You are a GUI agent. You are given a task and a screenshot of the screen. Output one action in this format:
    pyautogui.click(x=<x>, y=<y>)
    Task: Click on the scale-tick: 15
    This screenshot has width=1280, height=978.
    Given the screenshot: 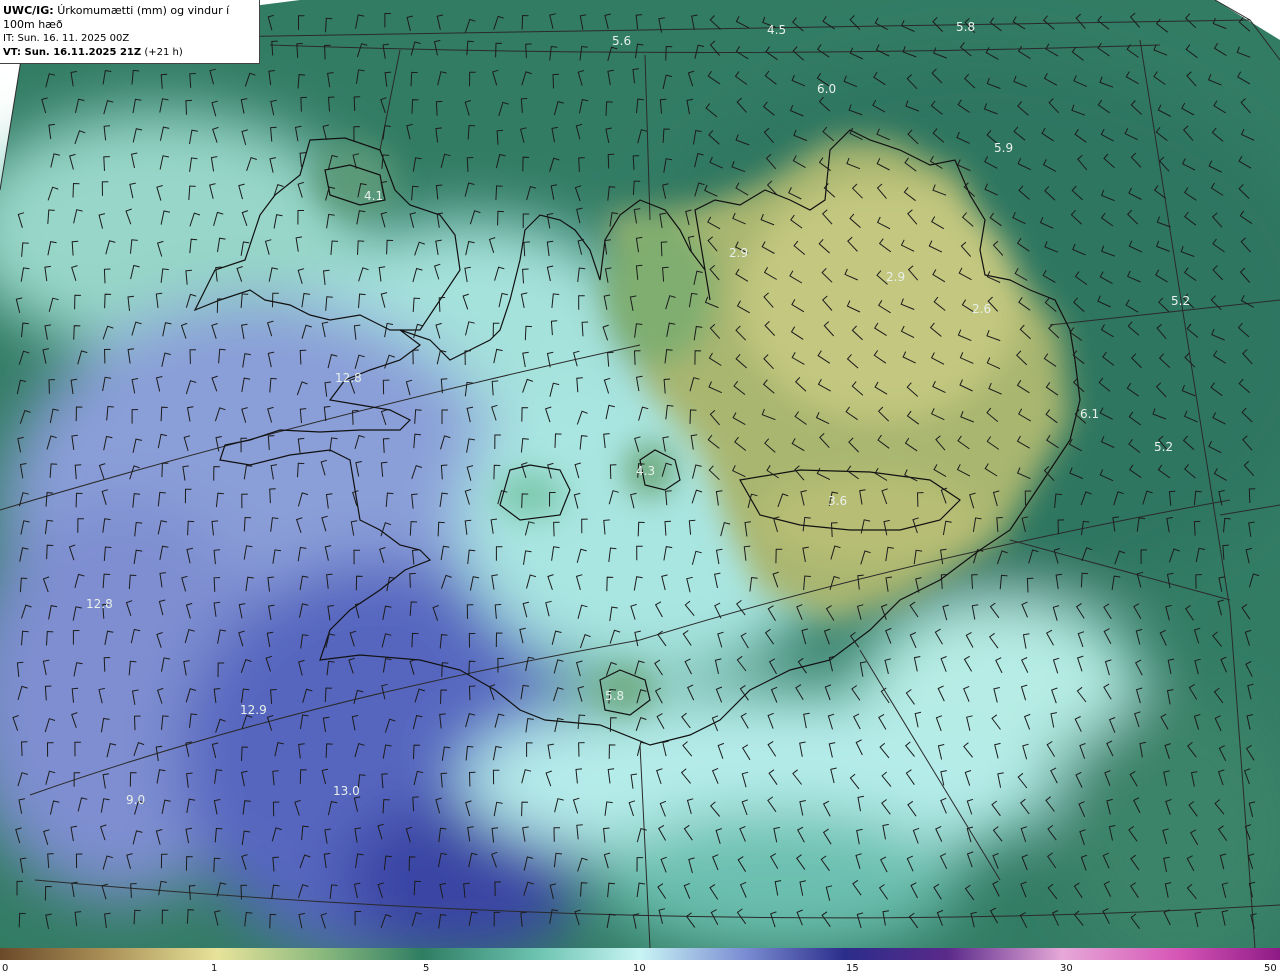 What is the action you would take?
    pyautogui.click(x=852, y=968)
    